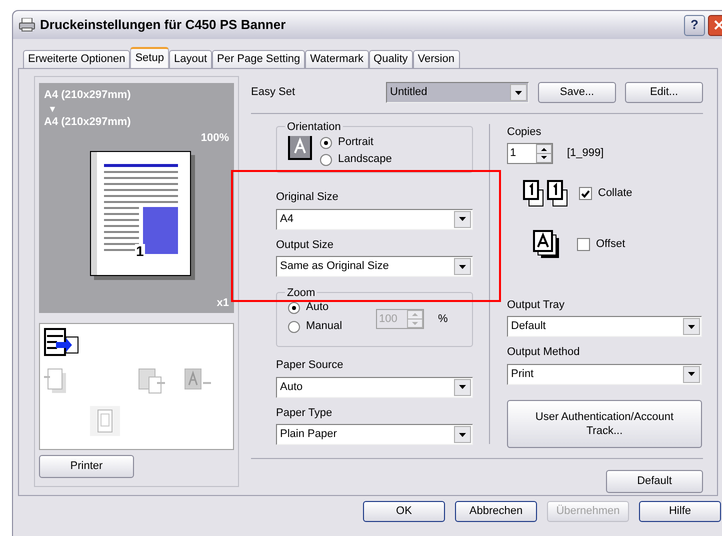 The image size is (722, 536). What do you see at coordinates (390, 59) in the screenshot?
I see `tab: Quality` at bounding box center [390, 59].